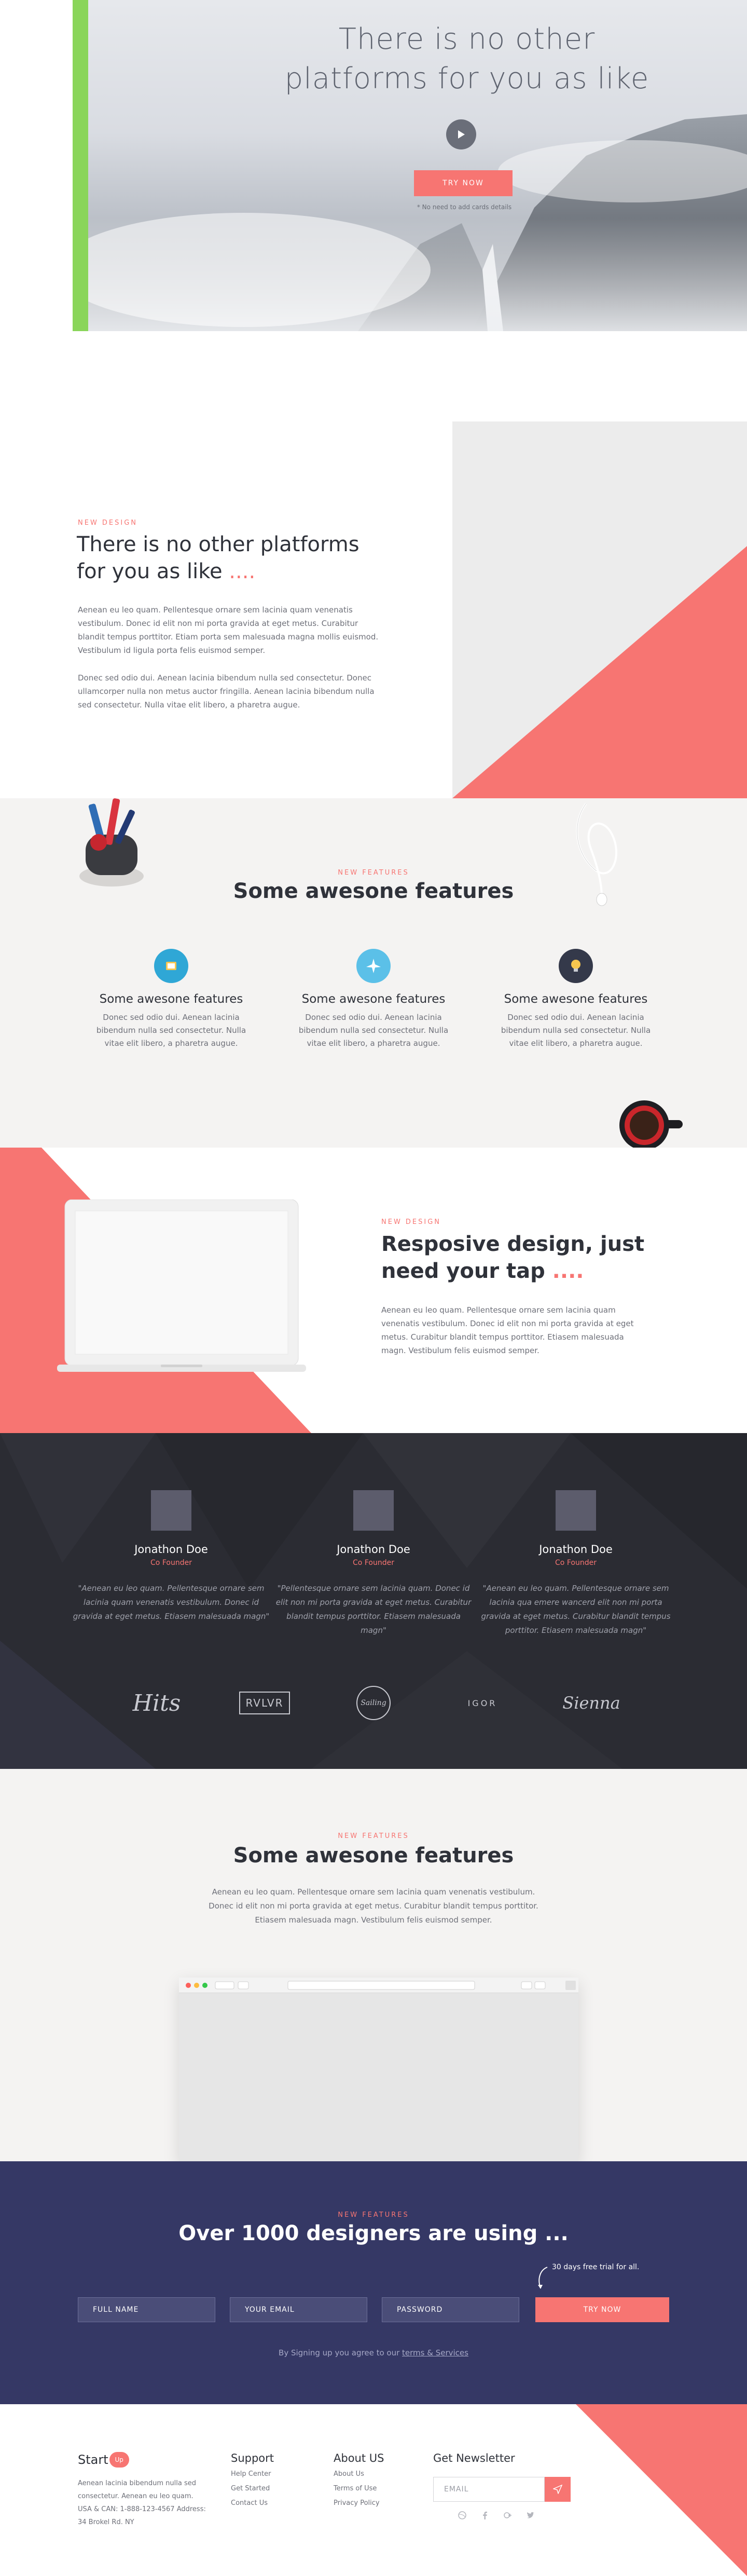 This screenshot has width=747, height=2576. What do you see at coordinates (474, 2458) in the screenshot?
I see `newsletter-heading: Get Newsletter` at bounding box center [474, 2458].